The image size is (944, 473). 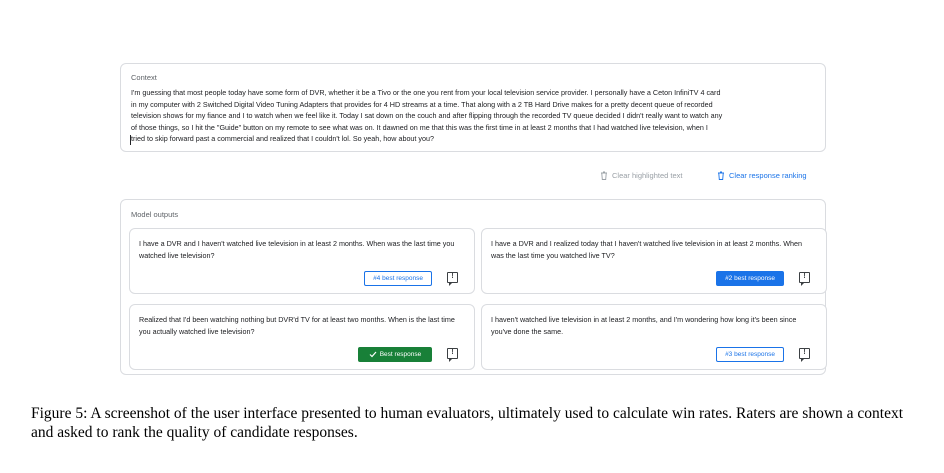 What do you see at coordinates (647, 175) in the screenshot?
I see `clear-highlighted-label: Clear highlighted text` at bounding box center [647, 175].